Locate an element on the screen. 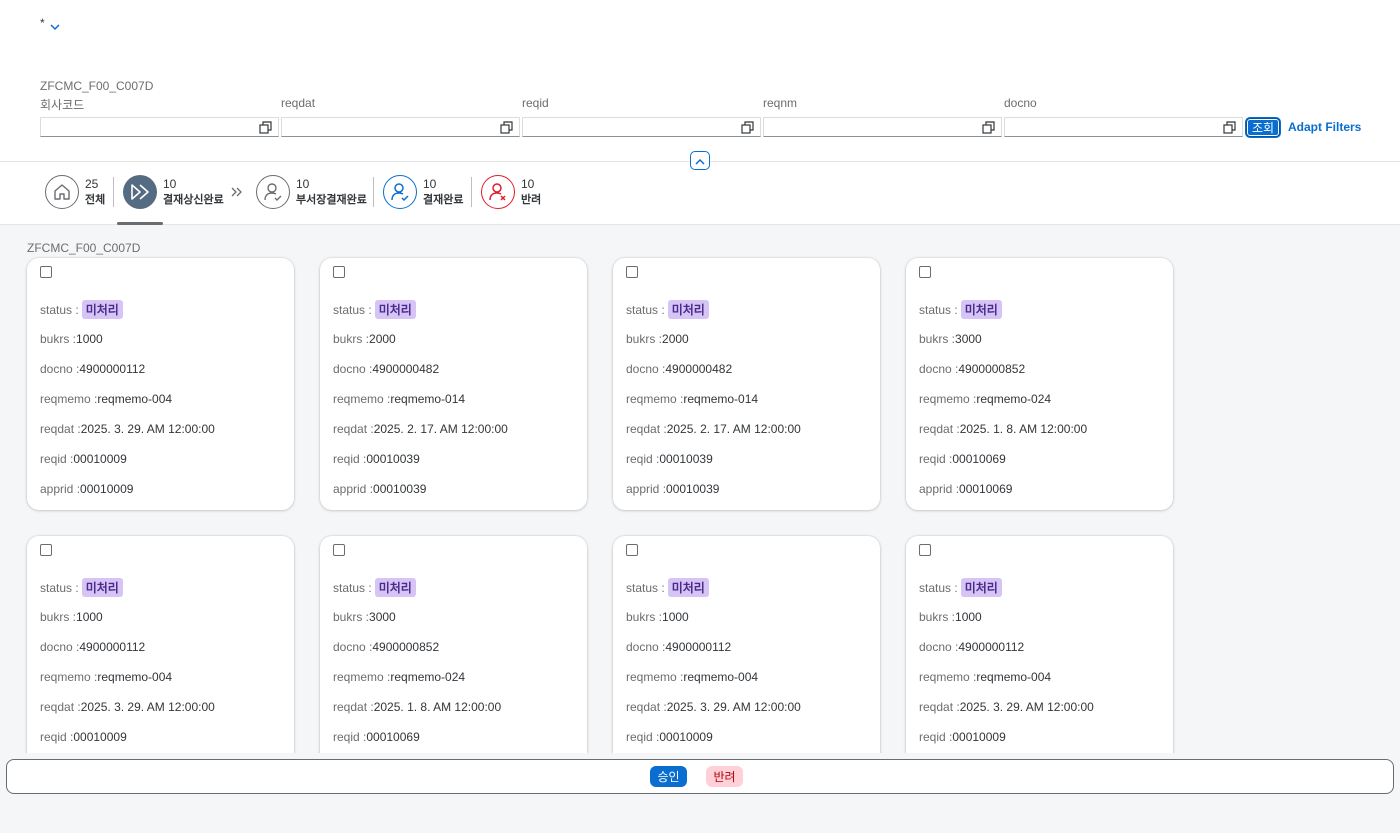 Image resolution: width=1400 pixels, height=833 pixels. tab-all: 25 전체 is located at coordinates (75, 192).